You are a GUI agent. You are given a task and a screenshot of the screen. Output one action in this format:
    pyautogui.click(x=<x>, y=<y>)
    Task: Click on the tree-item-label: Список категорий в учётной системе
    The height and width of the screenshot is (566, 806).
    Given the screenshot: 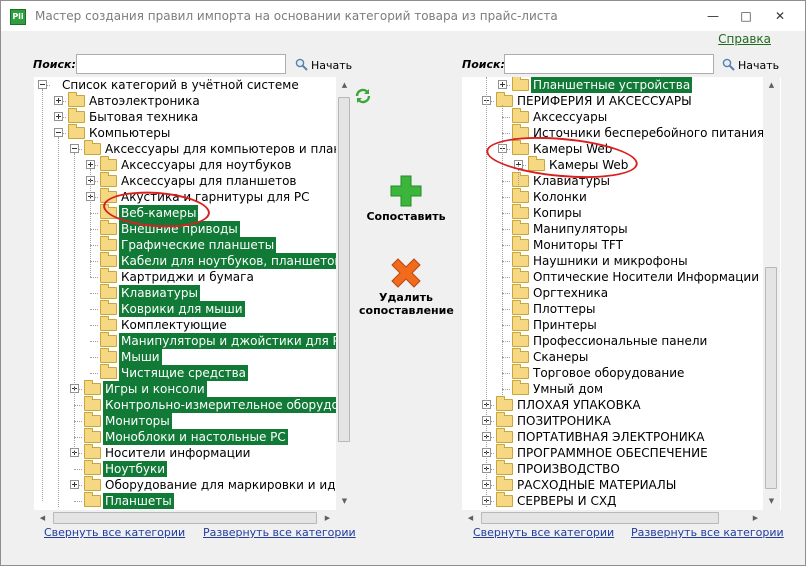 What is the action you would take?
    pyautogui.click(x=180, y=85)
    